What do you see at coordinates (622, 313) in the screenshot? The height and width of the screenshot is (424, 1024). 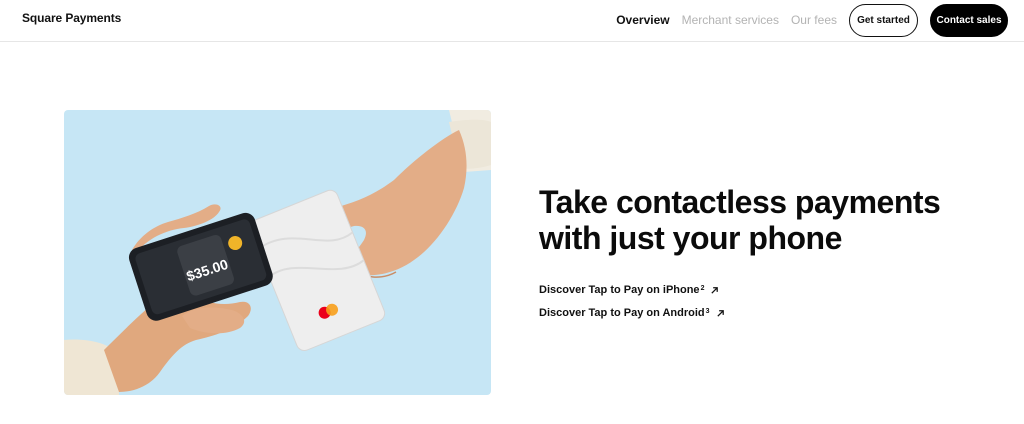 I see `link-label: Discover Tap to Pay on Android` at bounding box center [622, 313].